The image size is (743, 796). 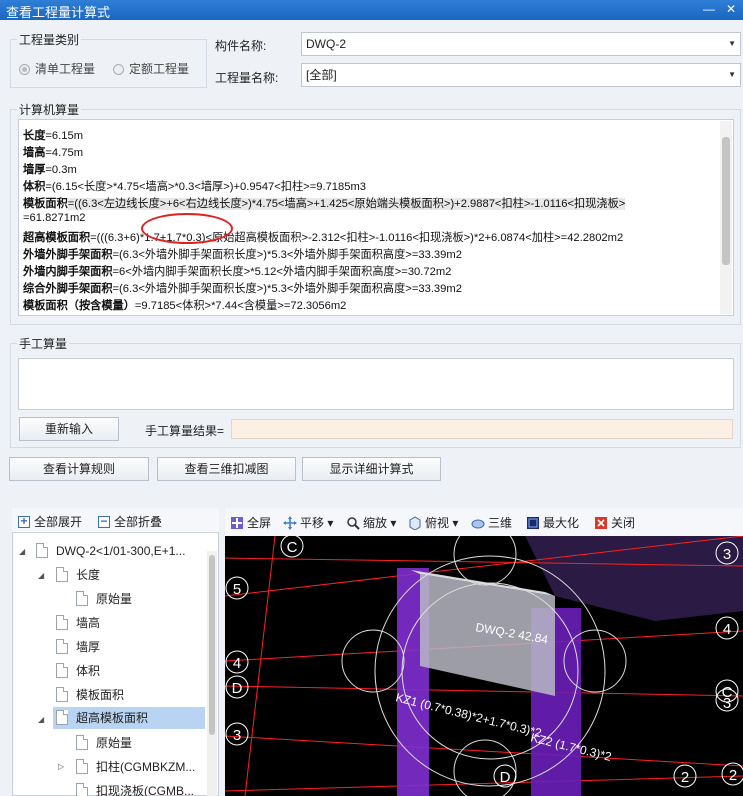 I want to click on pan-icon, so click(x=290, y=523).